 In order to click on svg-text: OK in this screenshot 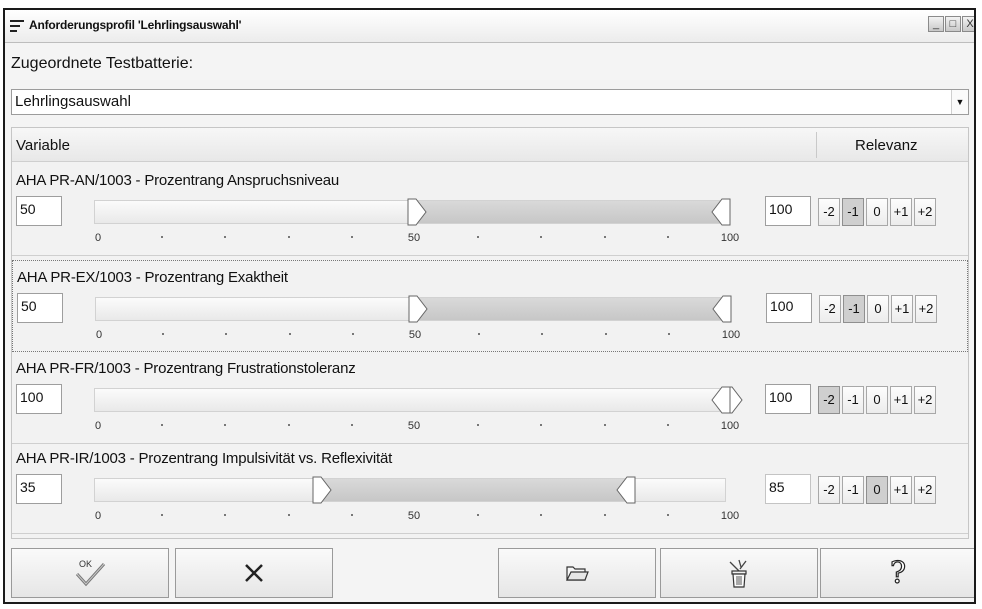, I will do `click(85, 564)`.